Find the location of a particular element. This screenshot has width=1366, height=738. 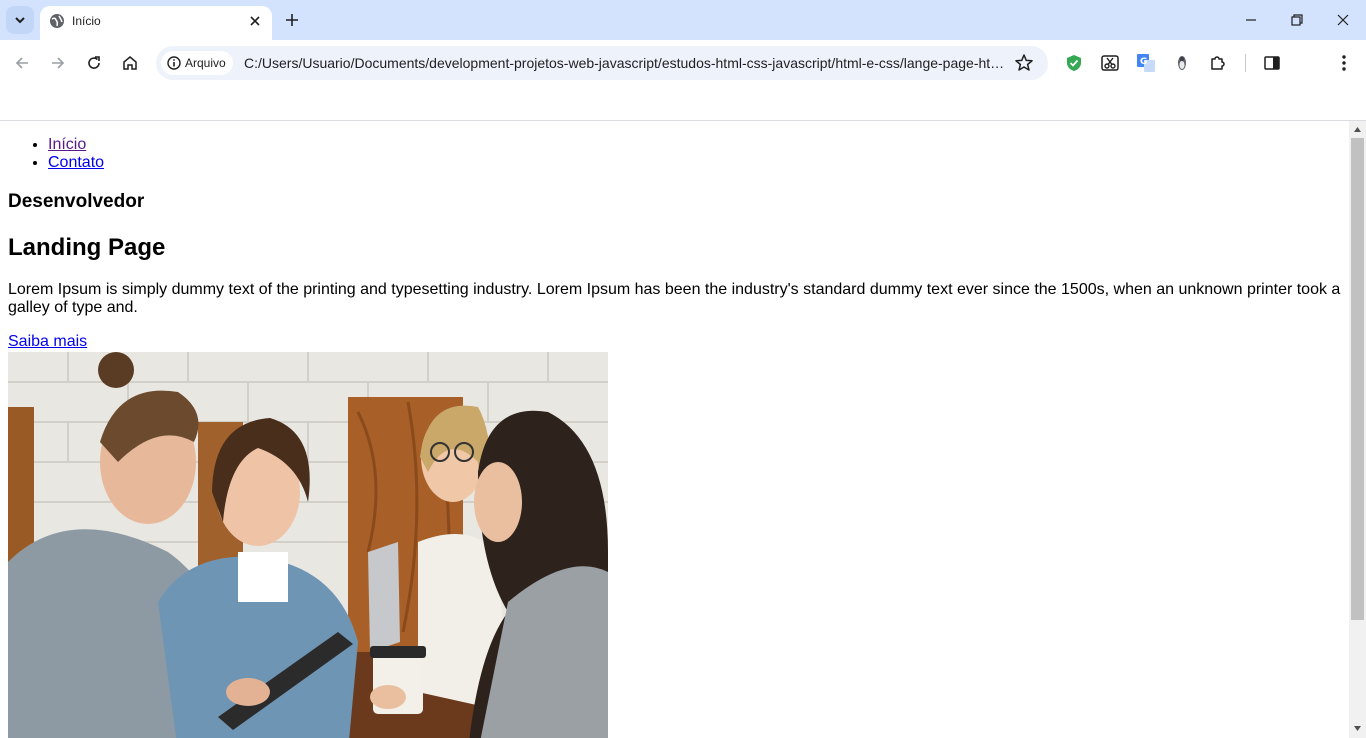

extensions-button is located at coordinates (1218, 63).